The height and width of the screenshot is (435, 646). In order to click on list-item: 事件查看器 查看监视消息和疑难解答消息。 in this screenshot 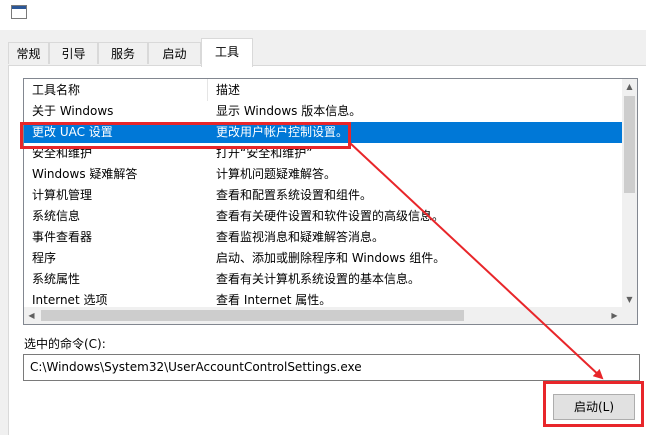, I will do `click(323, 237)`.